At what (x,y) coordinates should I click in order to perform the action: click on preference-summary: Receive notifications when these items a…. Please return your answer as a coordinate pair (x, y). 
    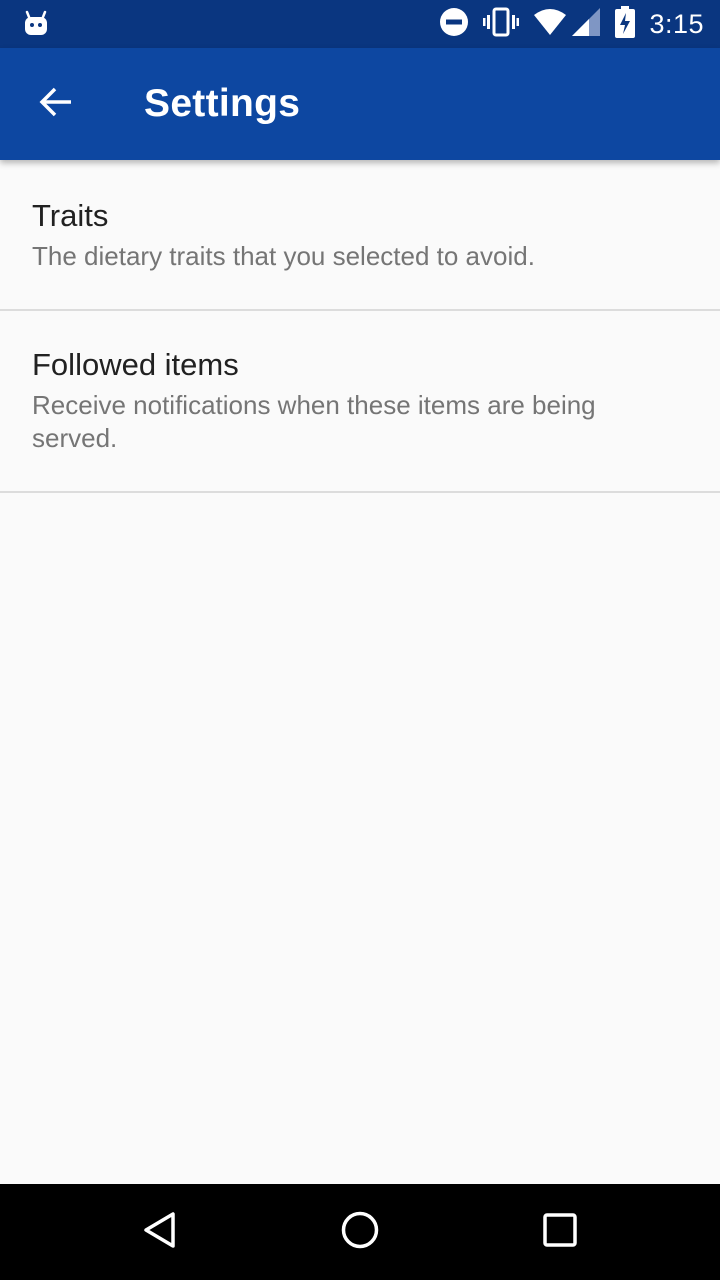
    Looking at the image, I should click on (314, 421).